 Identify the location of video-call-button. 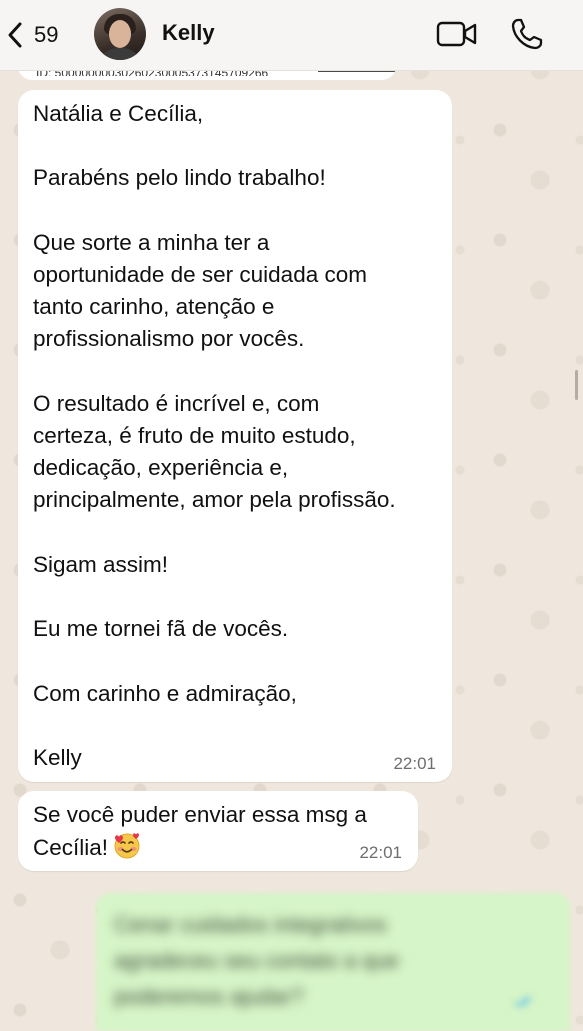
(457, 36).